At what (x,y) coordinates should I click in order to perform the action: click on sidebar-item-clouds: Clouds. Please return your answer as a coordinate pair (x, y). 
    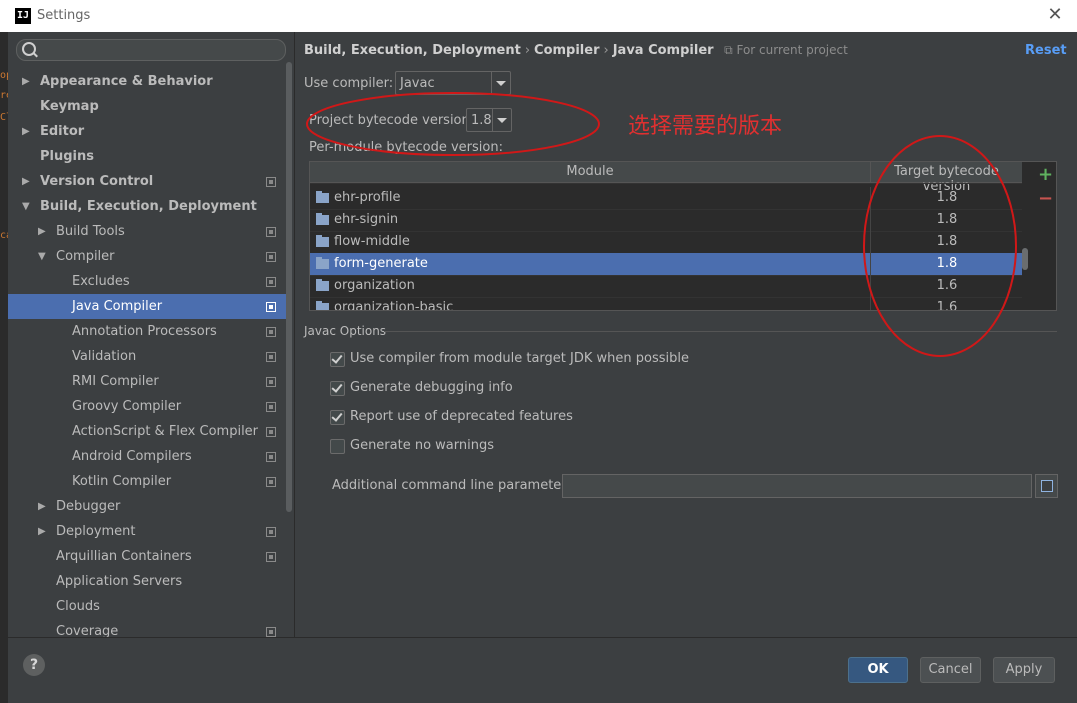
    Looking at the image, I should click on (147, 606).